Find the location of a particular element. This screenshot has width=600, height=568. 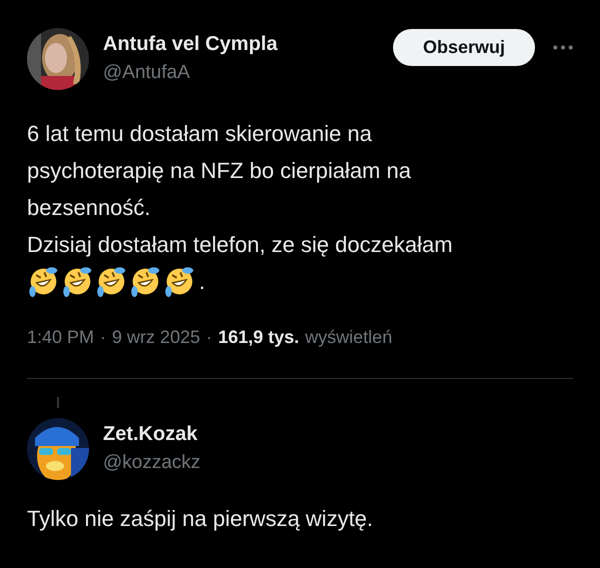

tweet-text: psychoterapię na NFZ bo cierpiałam na is located at coordinates (219, 171).